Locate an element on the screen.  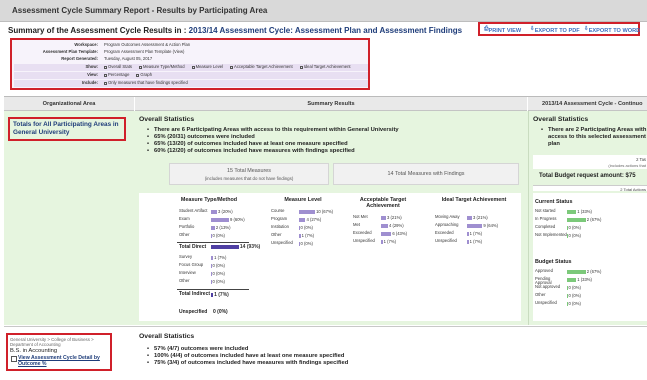
measure-type-value: 9 (60%) is located at coordinates (237, 219).